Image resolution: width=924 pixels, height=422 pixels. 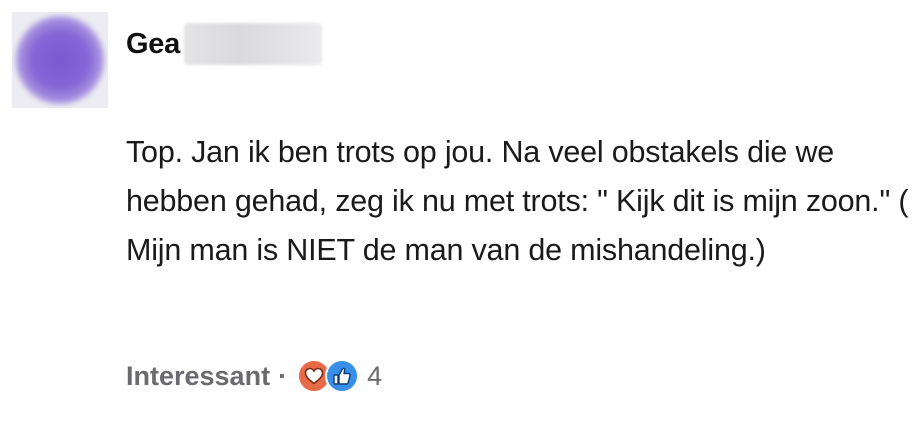 I want to click on comment-footer: Interessant · 4, so click(x=254, y=376).